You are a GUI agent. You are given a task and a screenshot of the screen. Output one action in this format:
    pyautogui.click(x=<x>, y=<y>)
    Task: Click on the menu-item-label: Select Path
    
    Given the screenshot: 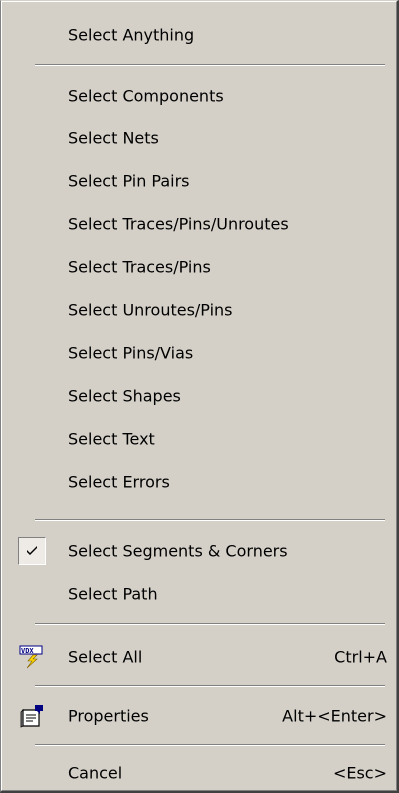 What is the action you would take?
    pyautogui.click(x=113, y=594)
    